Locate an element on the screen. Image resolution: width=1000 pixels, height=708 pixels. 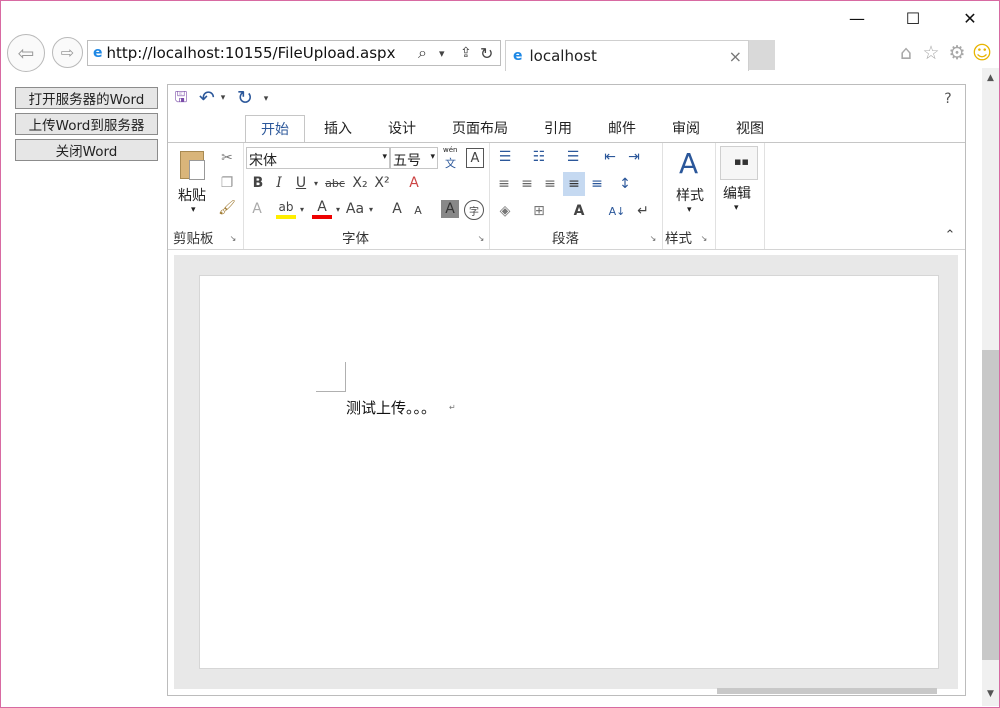
paragraph-shading-icon: ◈ is located at coordinates (505, 211).